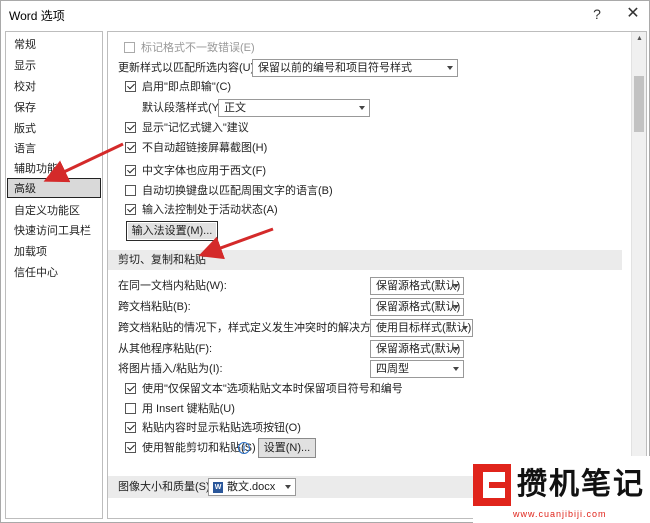  I want to click on mark-format-inconsistencies-label: 标记格式不一致错误(E), so click(198, 48).